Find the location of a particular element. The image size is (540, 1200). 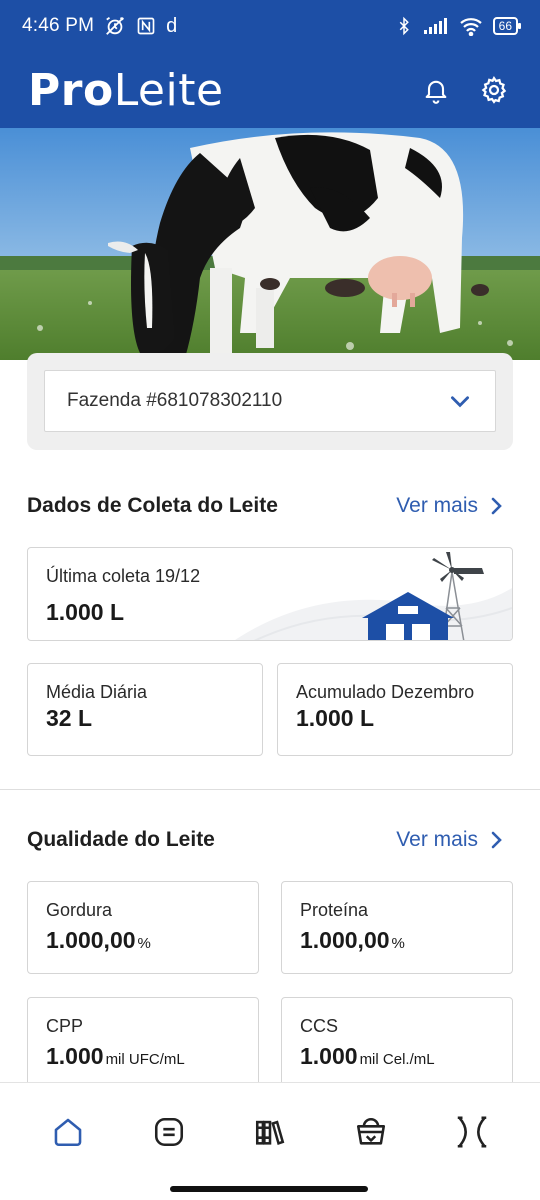

cpp-label: CPP is located at coordinates (65, 1026).